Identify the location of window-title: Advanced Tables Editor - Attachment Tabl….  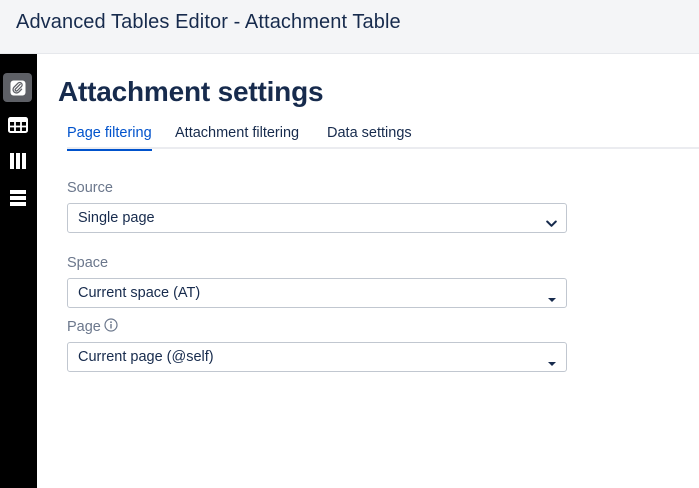
(208, 22).